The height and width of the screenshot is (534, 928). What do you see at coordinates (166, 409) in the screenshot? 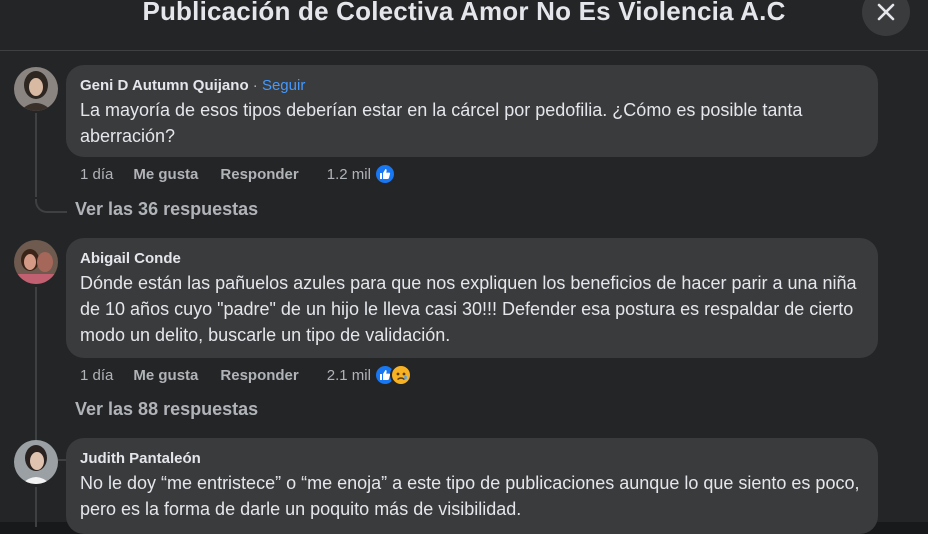
I see `view-replies-link: Ver las 88 respuestas` at bounding box center [166, 409].